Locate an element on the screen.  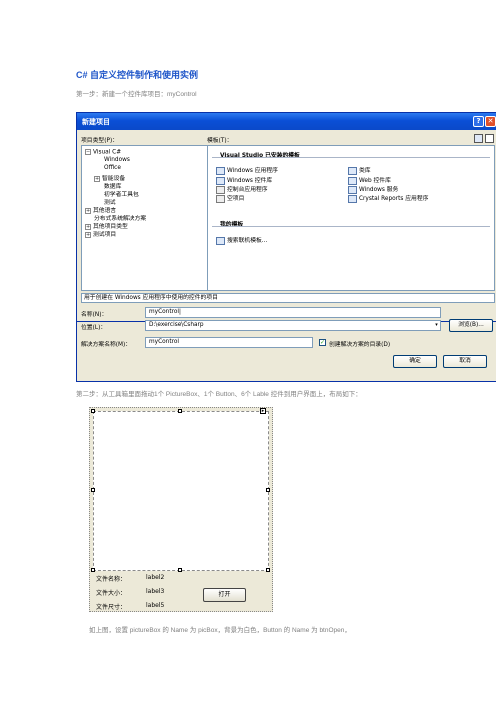
template-crystal-reports: Crystal Reports 应用程序 is located at coordinates (388, 198).